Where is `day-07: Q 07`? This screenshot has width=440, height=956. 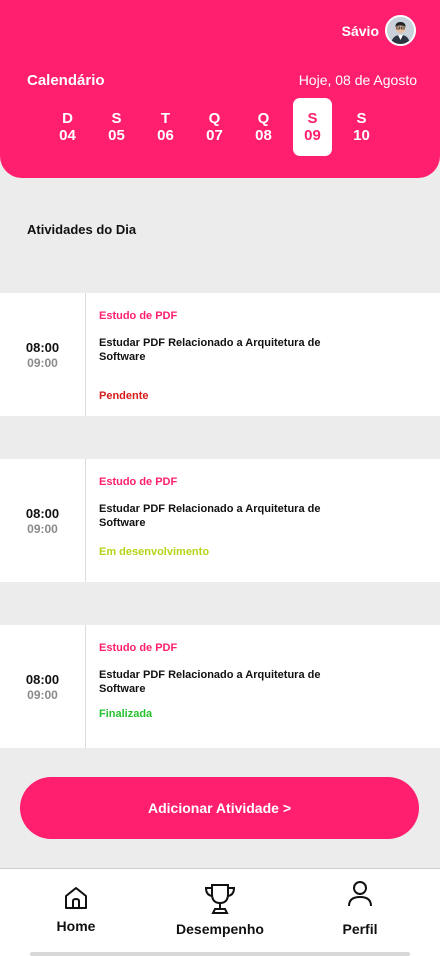 day-07: Q 07 is located at coordinates (214, 127).